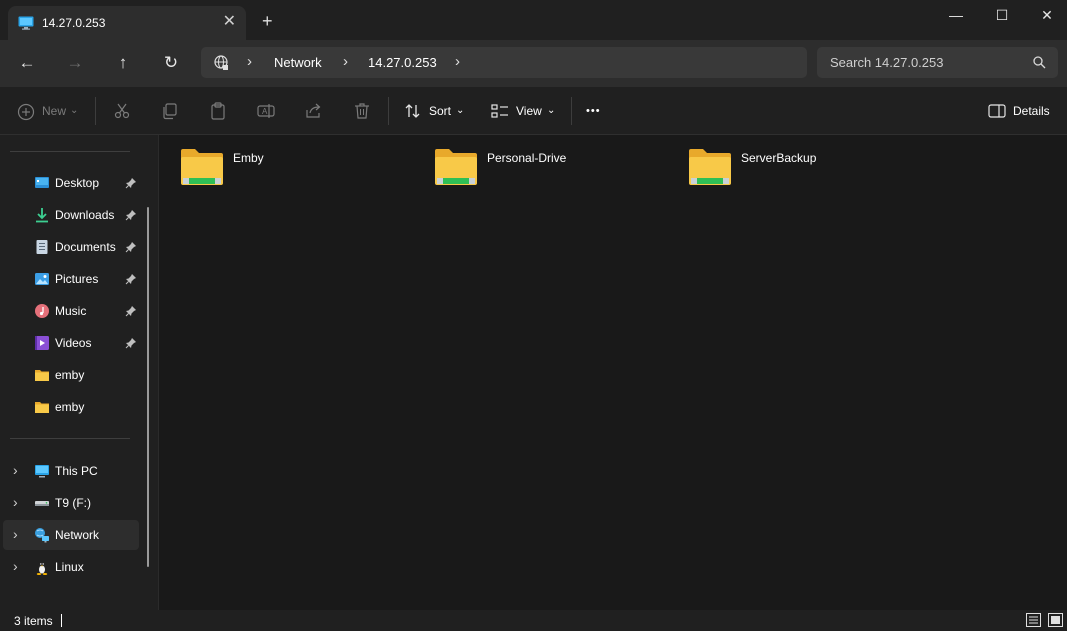 Image resolution: width=1067 pixels, height=631 pixels. Describe the element at coordinates (286, 169) in the screenshot. I see `list-item: Emby` at that location.